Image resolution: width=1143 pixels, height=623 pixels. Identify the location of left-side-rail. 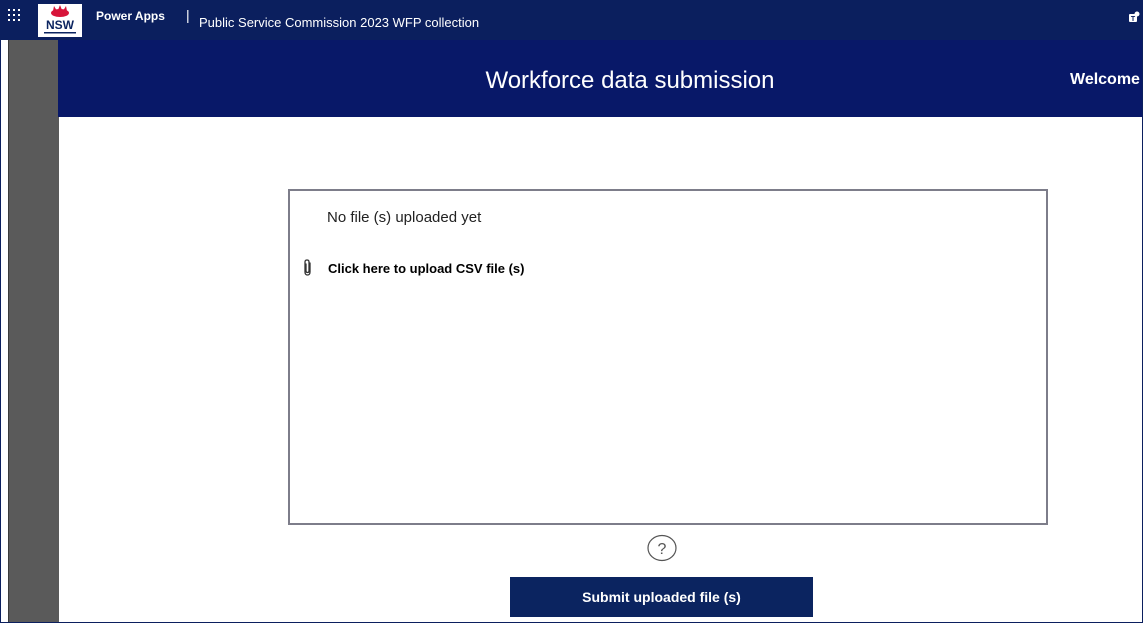
(33, 331).